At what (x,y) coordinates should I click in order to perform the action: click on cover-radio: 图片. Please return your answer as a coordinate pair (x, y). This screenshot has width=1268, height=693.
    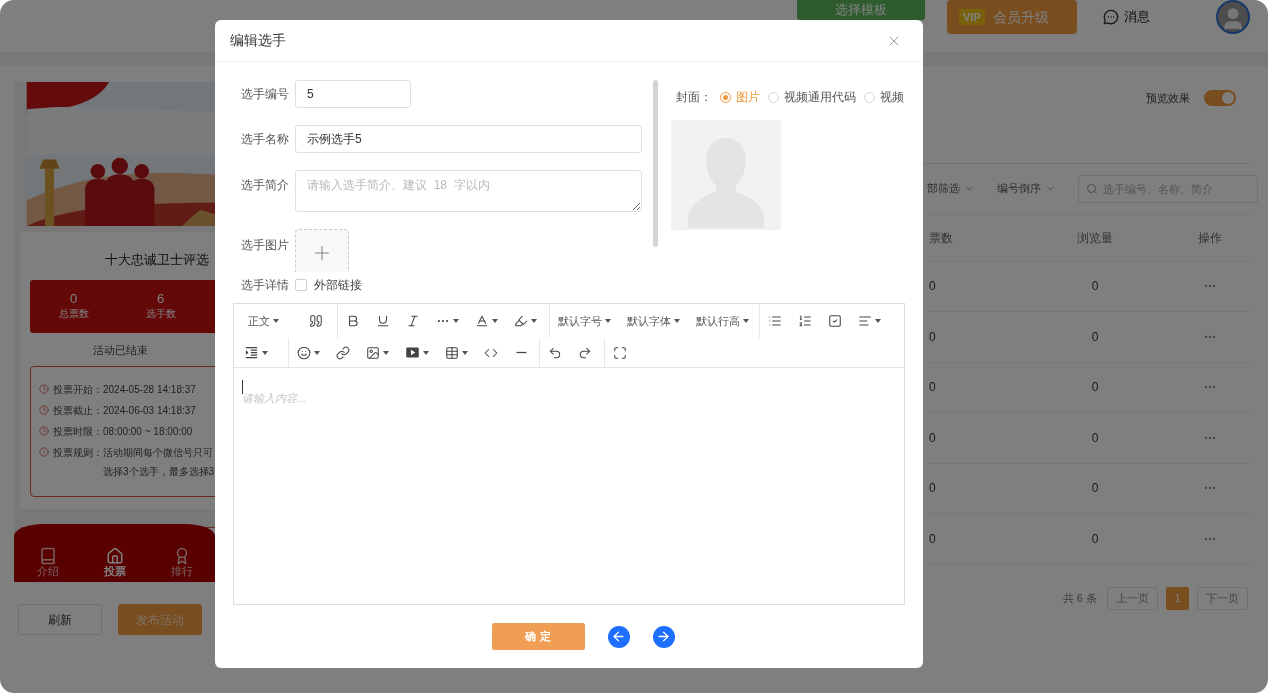
    Looking at the image, I should click on (740, 97).